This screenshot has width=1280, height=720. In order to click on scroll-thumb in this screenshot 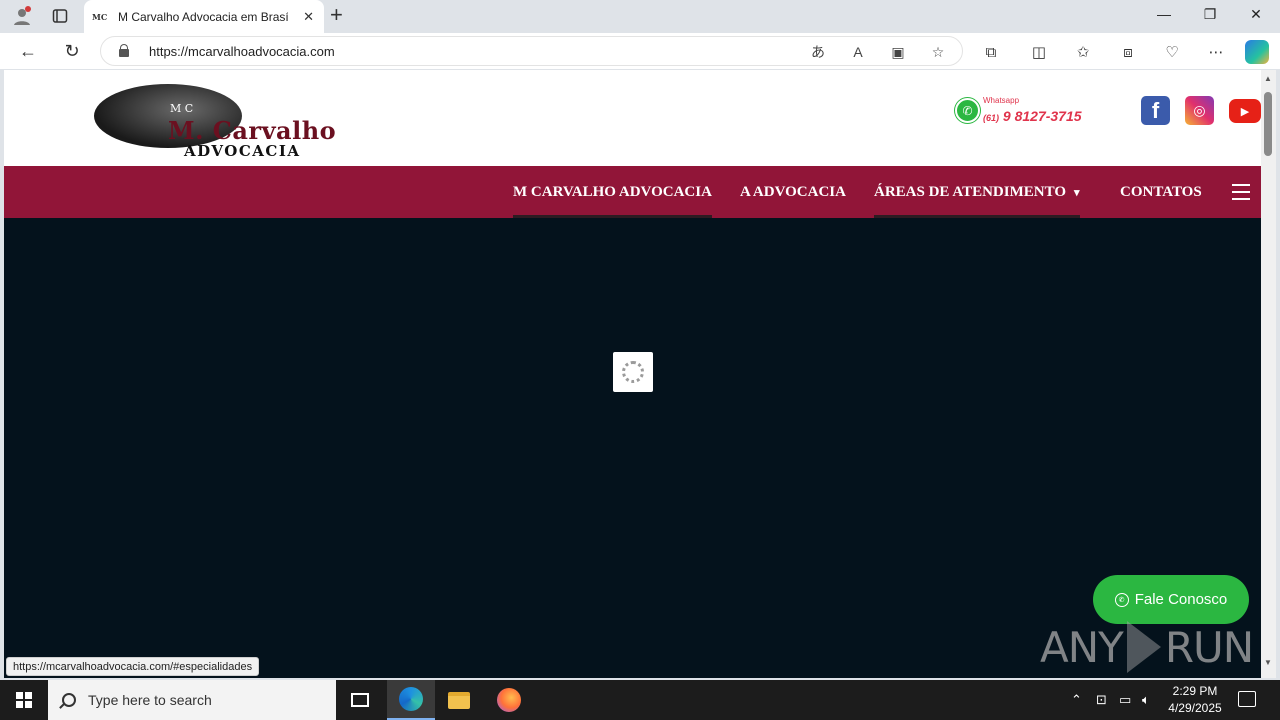, I will do `click(1268, 124)`.